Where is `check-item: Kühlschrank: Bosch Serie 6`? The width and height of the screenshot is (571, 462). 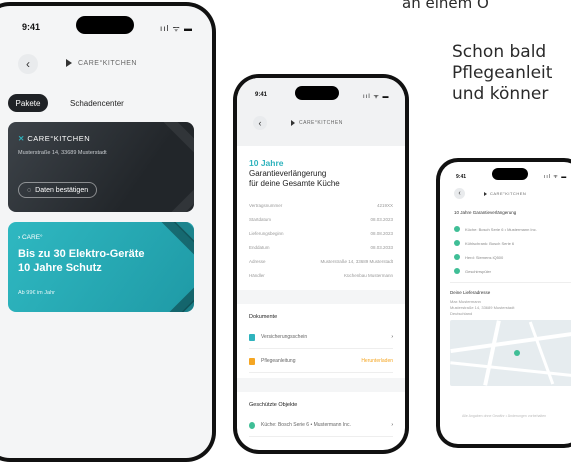 check-item: Kühlschrank: Bosch Serie 6 is located at coordinates (484, 243).